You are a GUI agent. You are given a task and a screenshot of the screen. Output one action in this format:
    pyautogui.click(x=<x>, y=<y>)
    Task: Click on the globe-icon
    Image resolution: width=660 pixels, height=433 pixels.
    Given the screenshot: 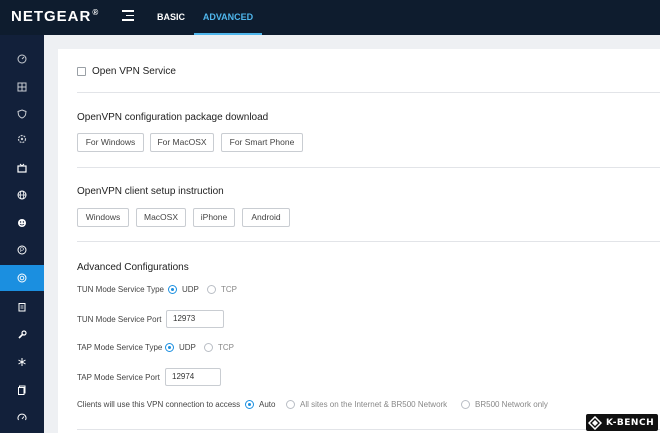 What is the action you would take?
    pyautogui.click(x=22, y=195)
    